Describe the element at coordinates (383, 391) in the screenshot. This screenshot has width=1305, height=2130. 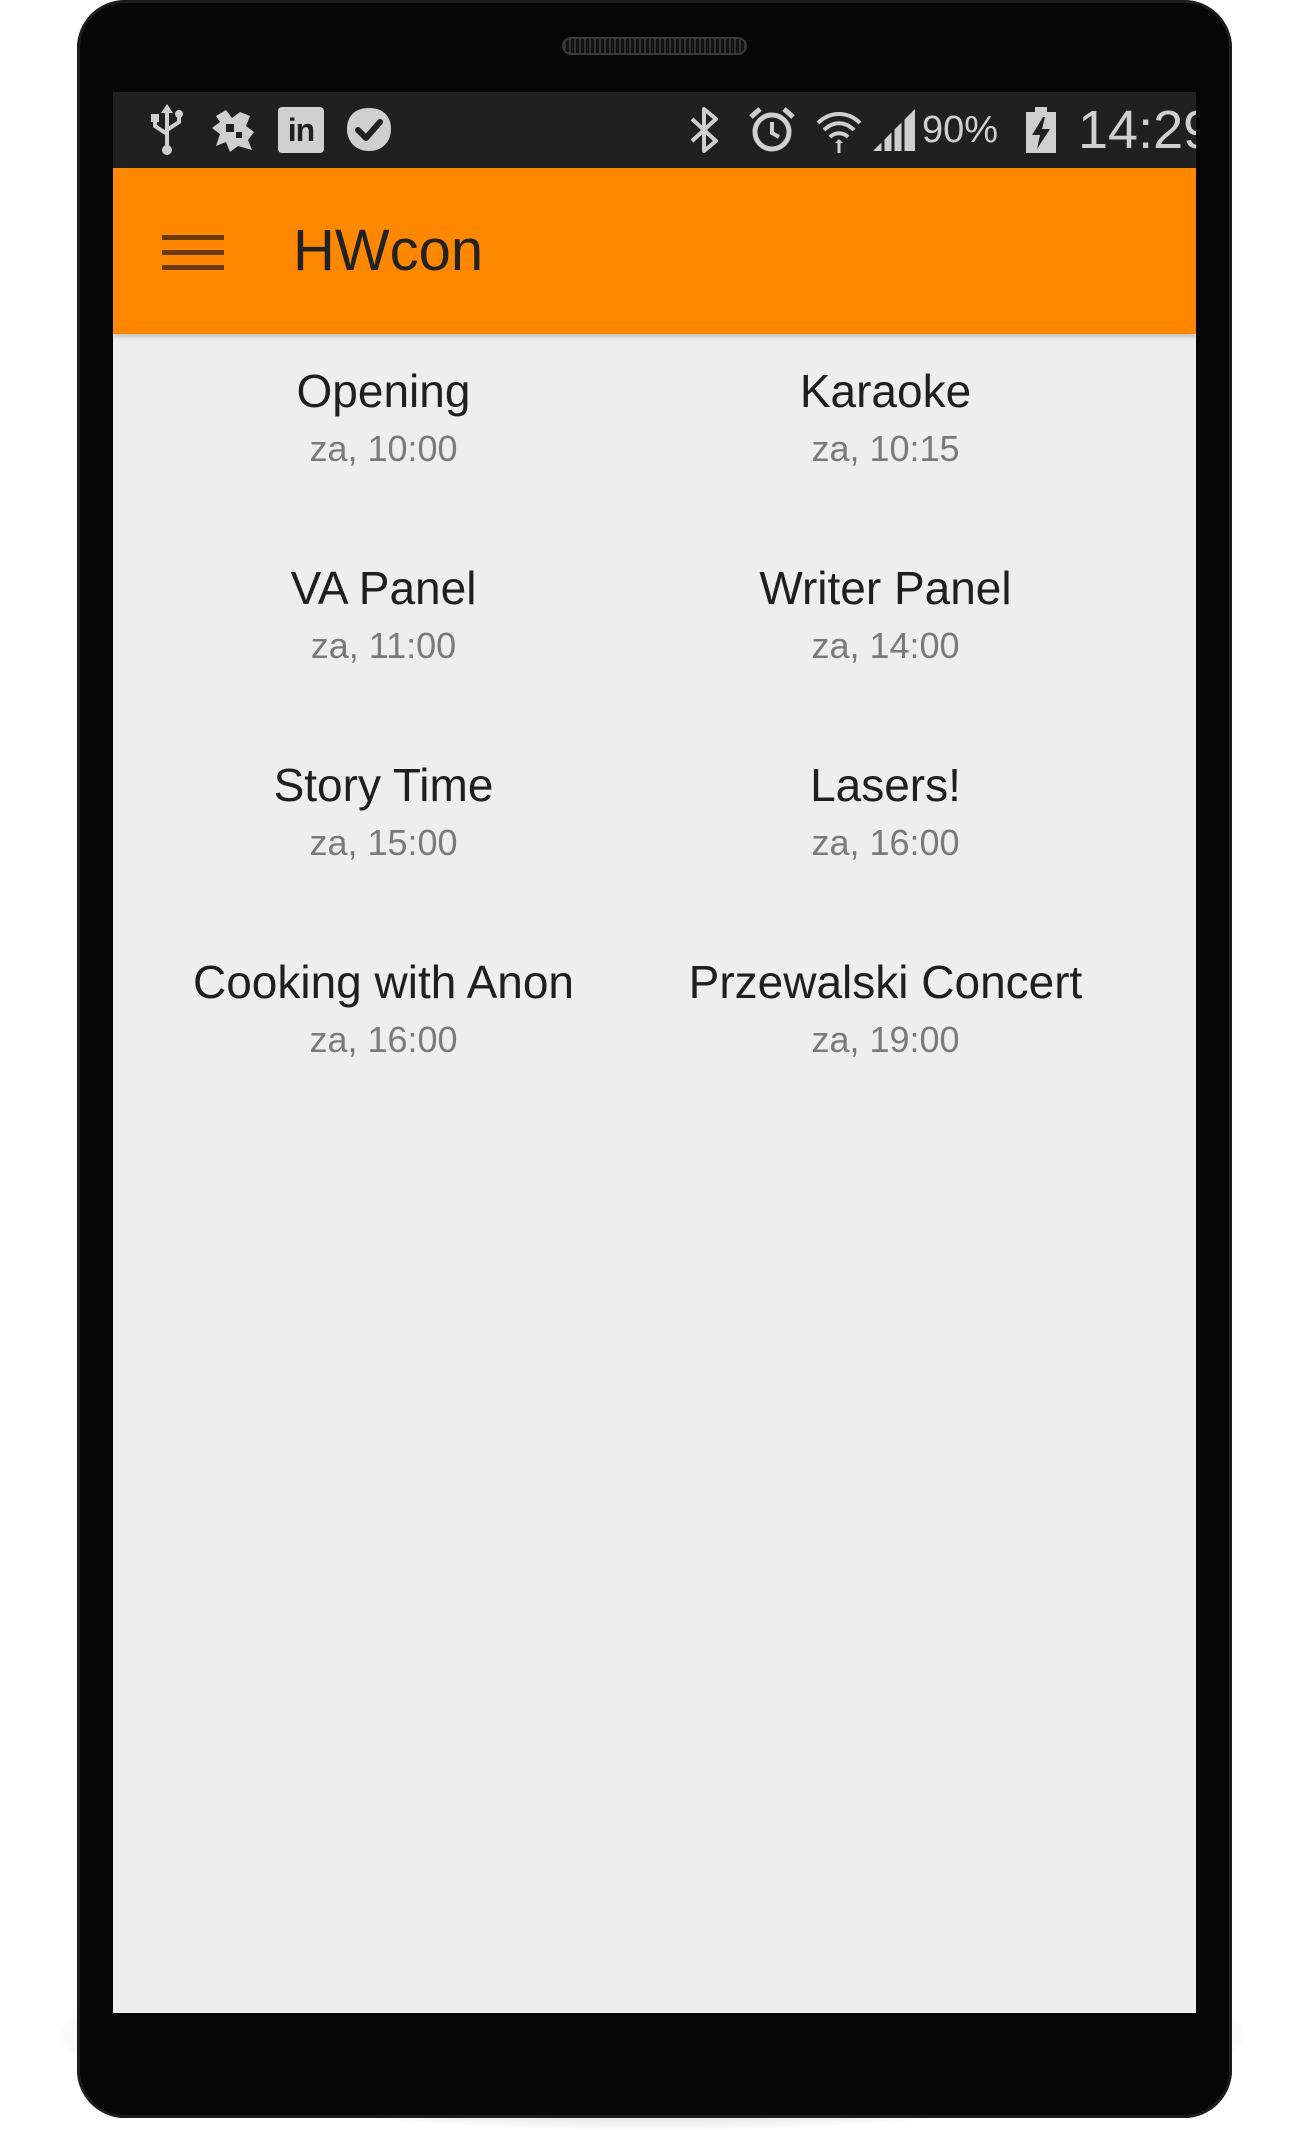
I see `event-name: Opening` at that location.